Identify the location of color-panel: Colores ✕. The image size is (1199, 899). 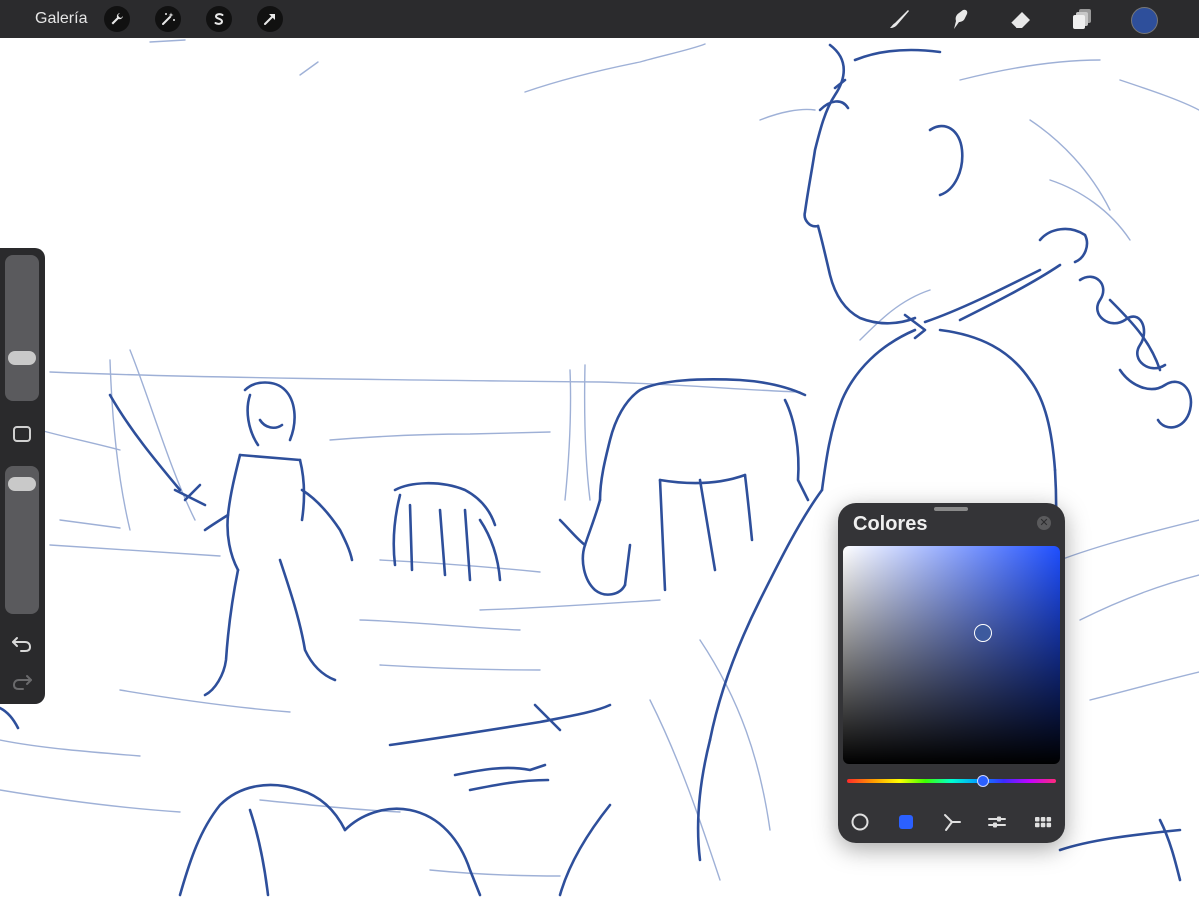
(951, 673).